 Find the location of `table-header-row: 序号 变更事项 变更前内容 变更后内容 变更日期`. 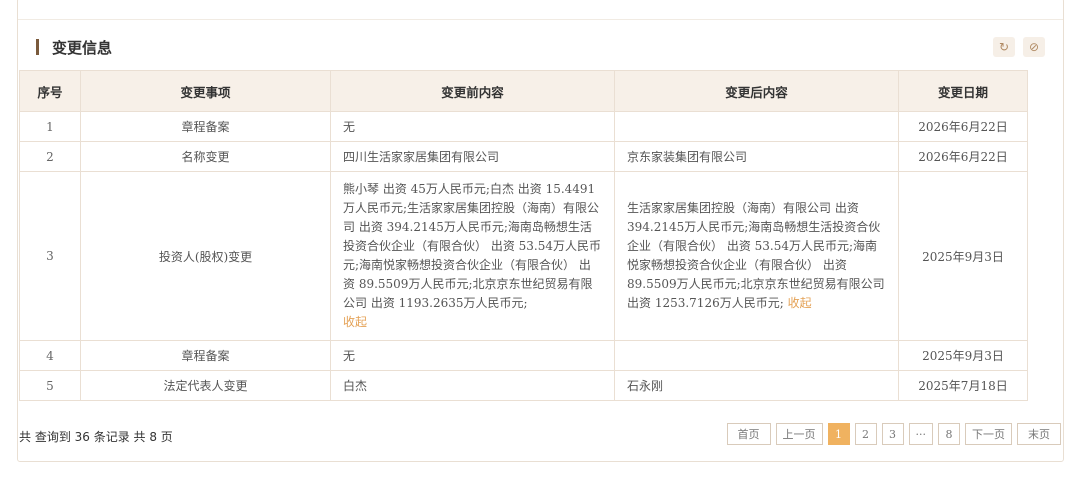

table-header-row: 序号 变更事项 变更前内容 变更后内容 变更日期 is located at coordinates (523, 91).